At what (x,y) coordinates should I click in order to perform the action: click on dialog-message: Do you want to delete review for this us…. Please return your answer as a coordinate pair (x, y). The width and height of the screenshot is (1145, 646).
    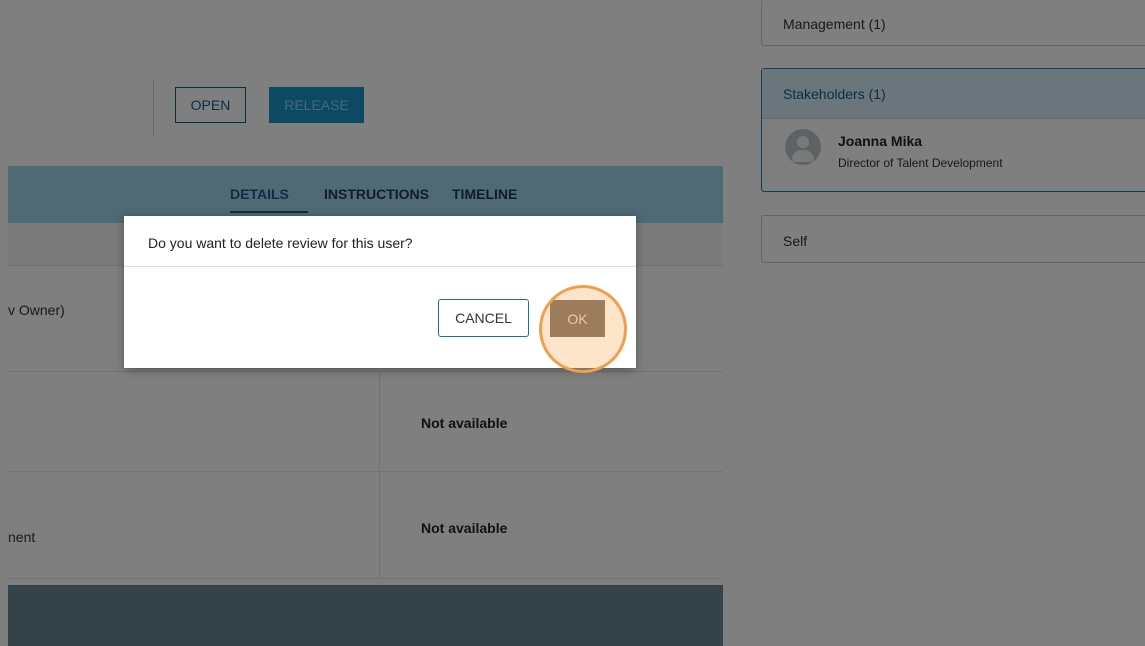
    Looking at the image, I should click on (280, 243).